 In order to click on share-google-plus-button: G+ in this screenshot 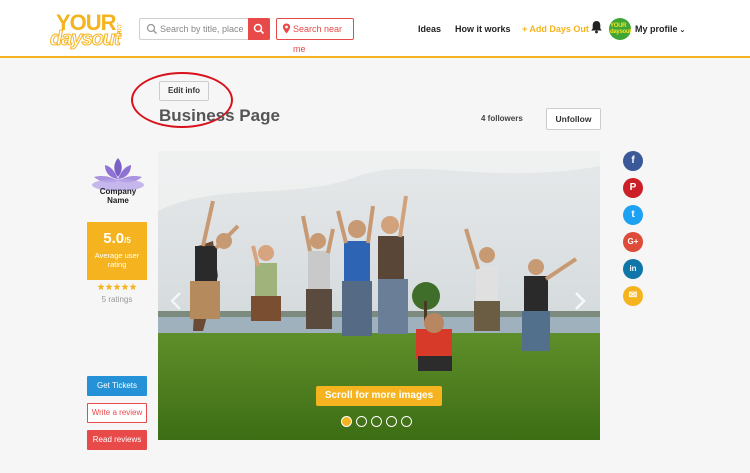, I will do `click(633, 242)`.